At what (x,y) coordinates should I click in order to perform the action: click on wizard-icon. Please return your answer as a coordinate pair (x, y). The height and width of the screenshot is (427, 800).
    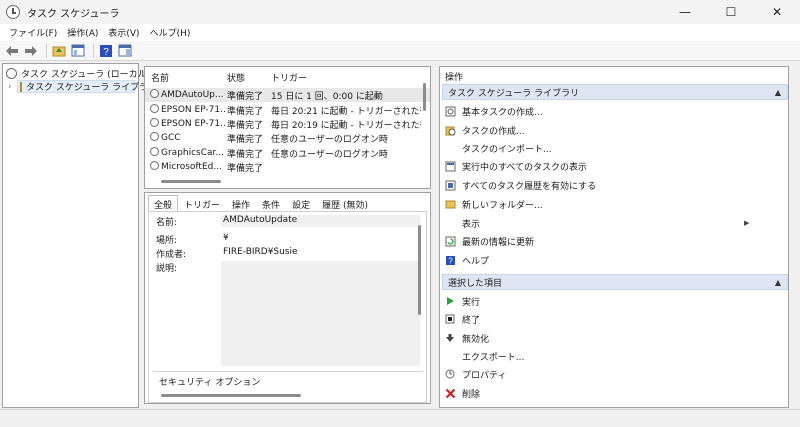
    Looking at the image, I should click on (450, 111).